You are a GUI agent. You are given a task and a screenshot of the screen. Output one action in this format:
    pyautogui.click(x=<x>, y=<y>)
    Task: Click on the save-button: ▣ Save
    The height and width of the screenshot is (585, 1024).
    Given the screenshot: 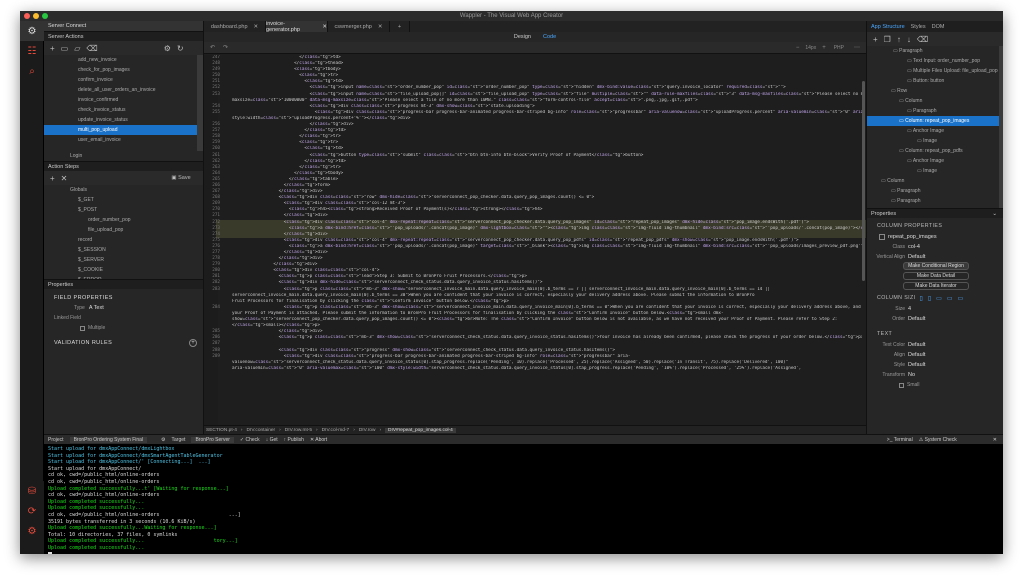 What is the action you would take?
    pyautogui.click(x=180, y=178)
    